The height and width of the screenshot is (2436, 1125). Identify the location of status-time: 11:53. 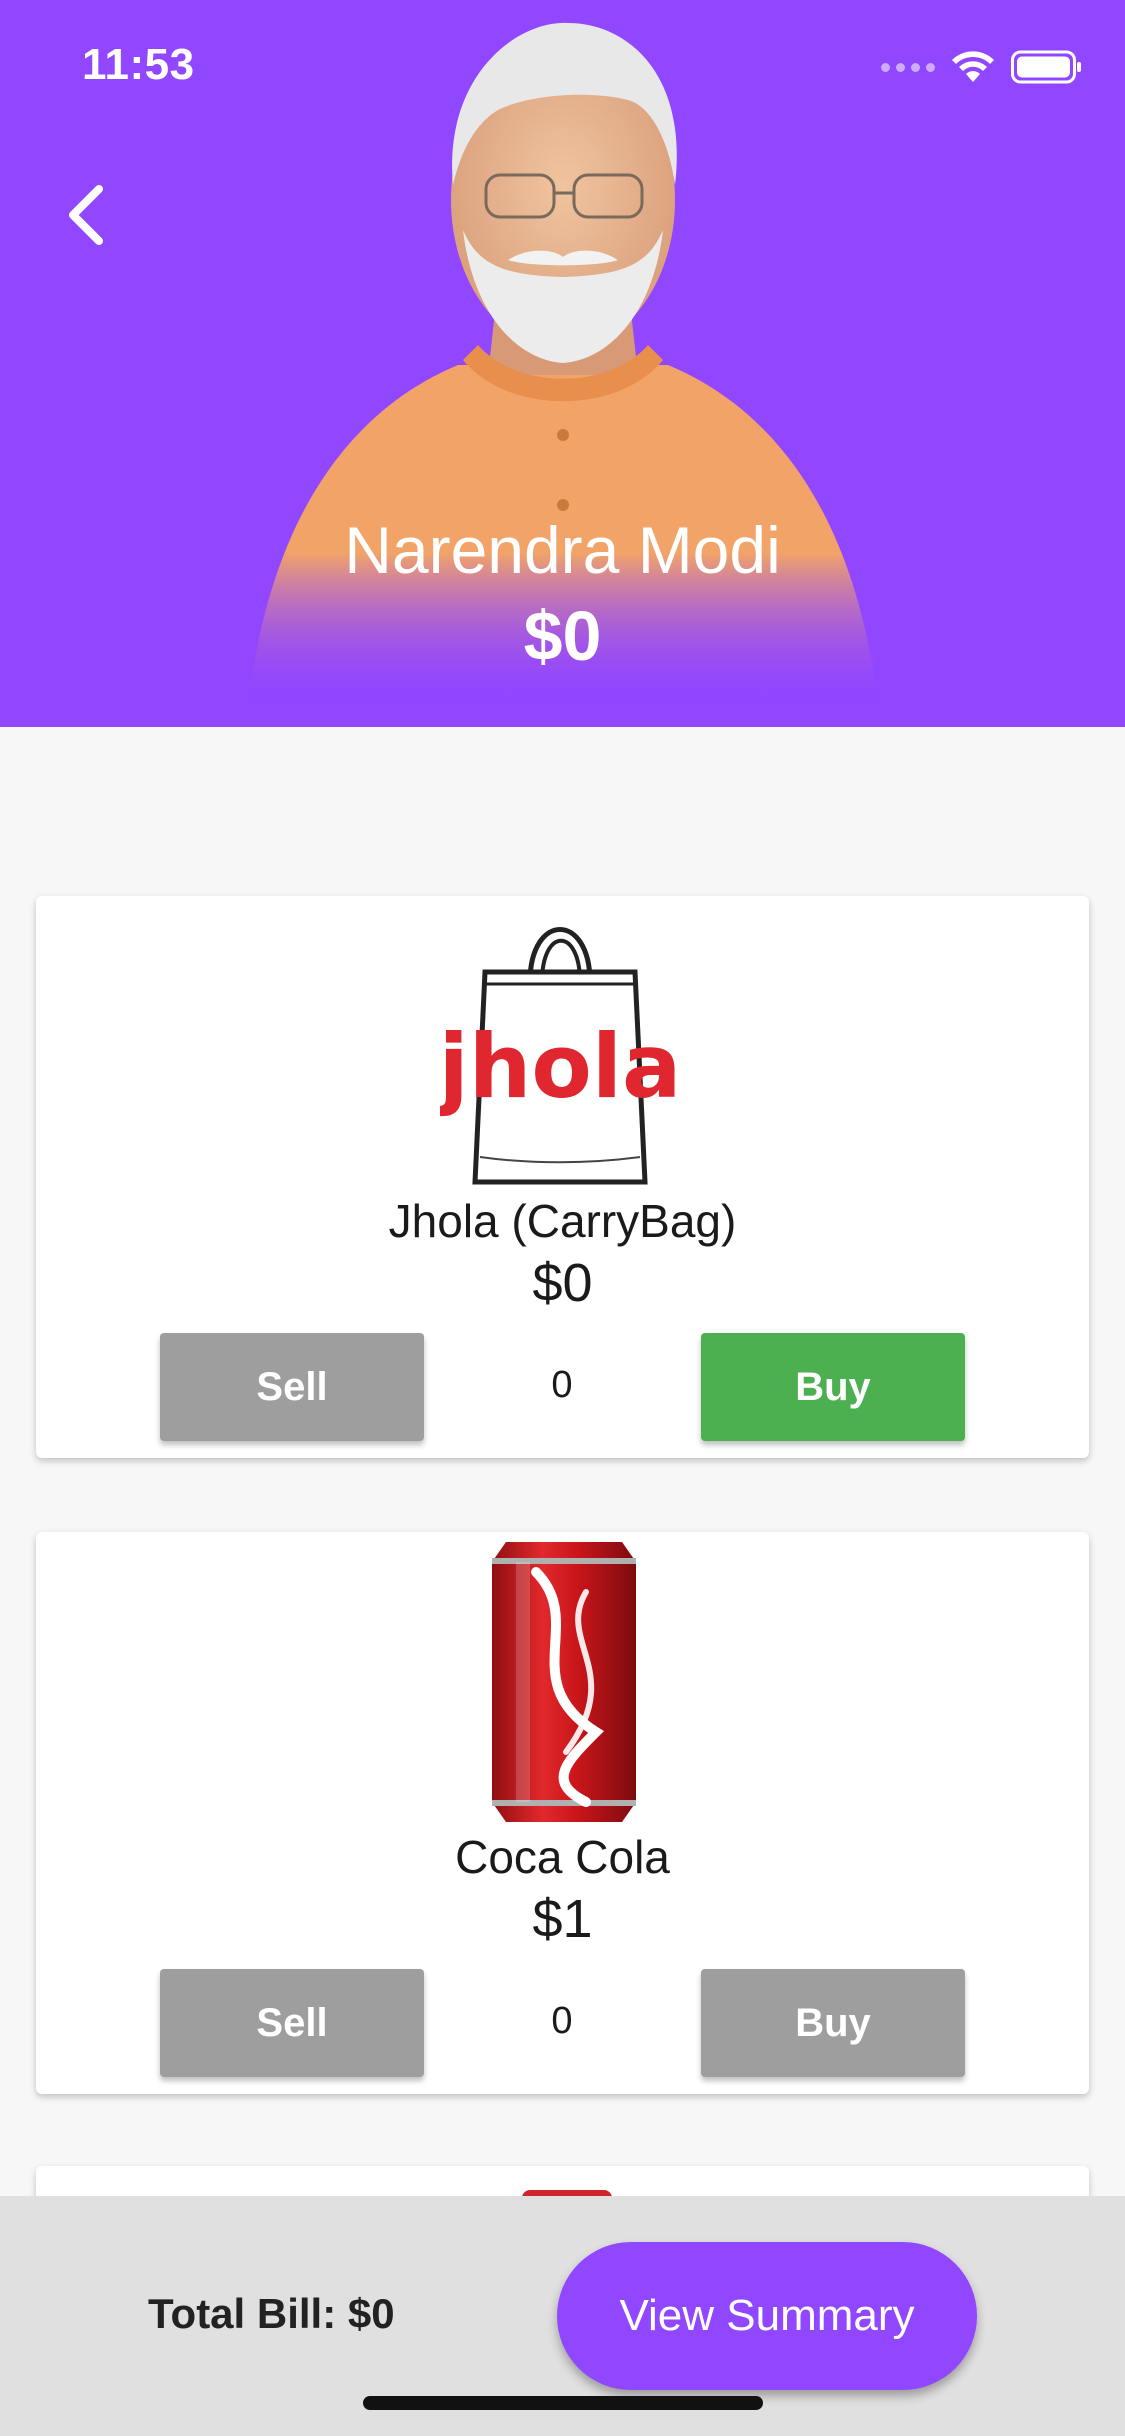
(138, 64).